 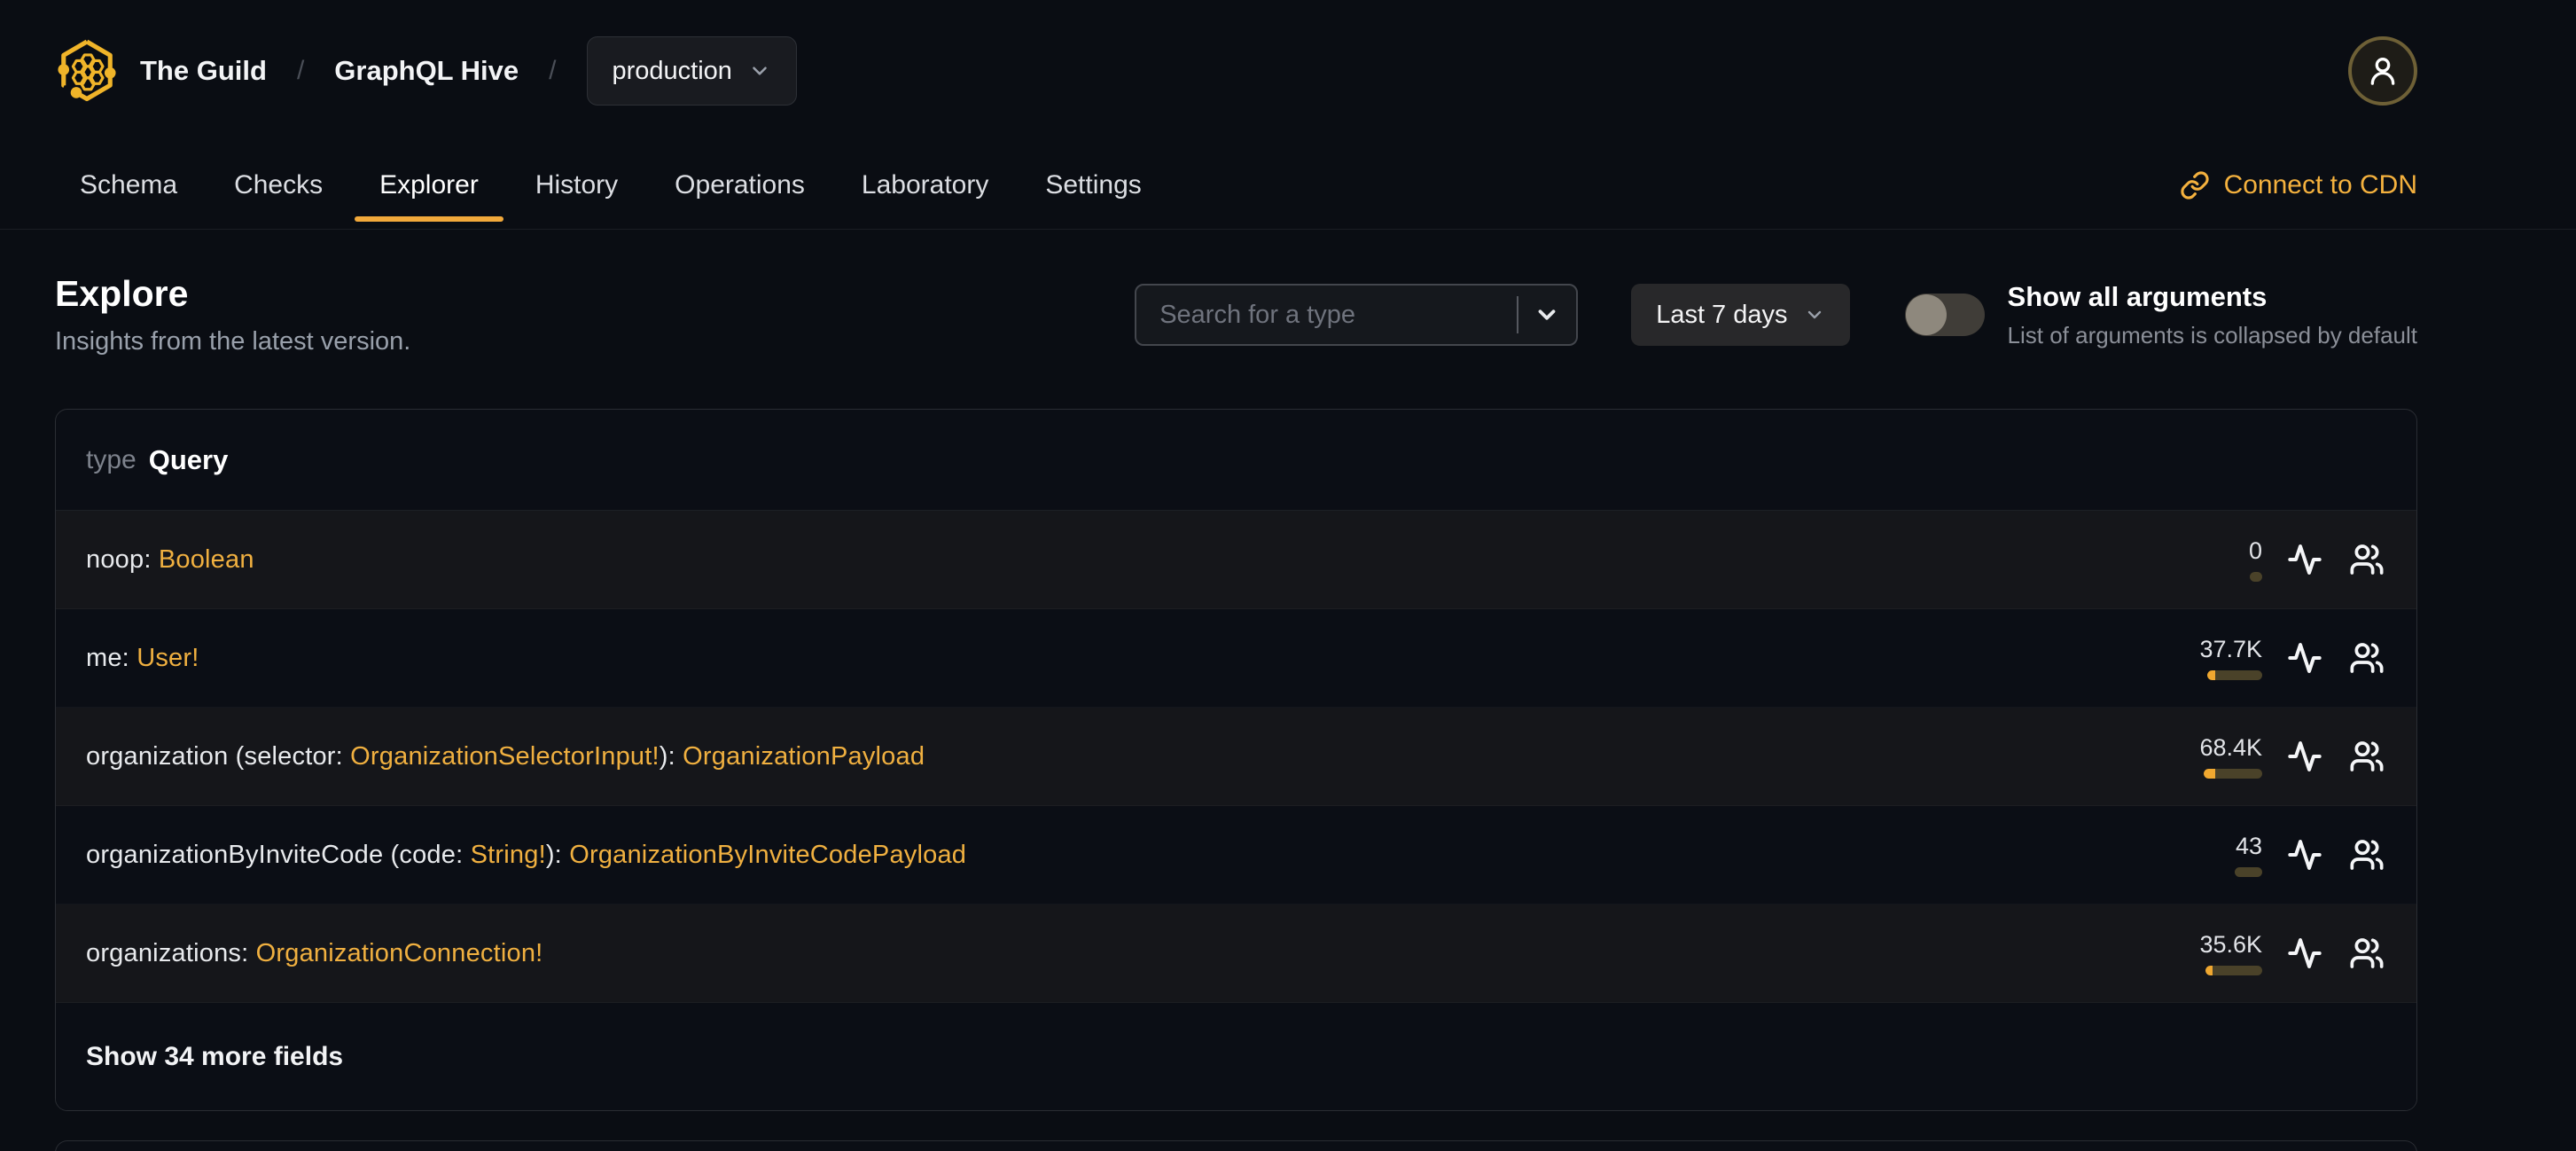 I want to click on target-selector-button: production, so click(x=691, y=71).